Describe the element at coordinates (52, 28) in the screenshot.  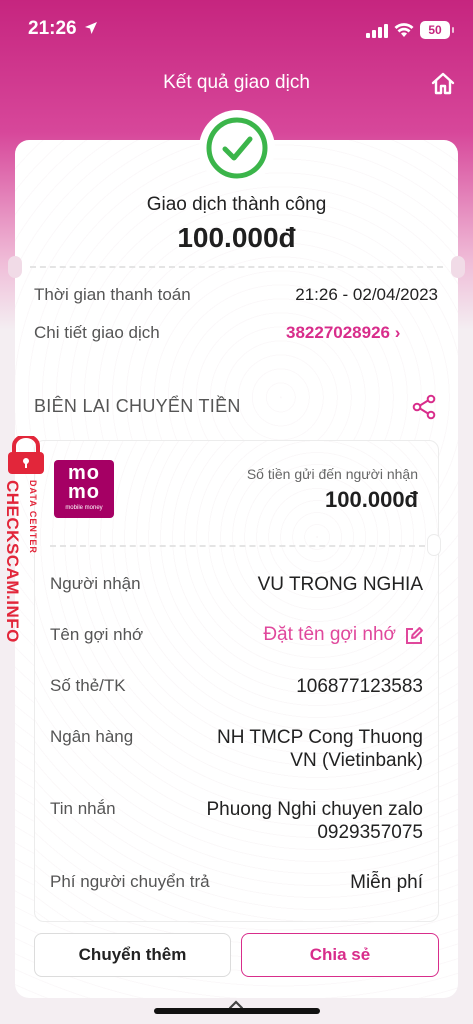
I see `status-time: 21:26` at that location.